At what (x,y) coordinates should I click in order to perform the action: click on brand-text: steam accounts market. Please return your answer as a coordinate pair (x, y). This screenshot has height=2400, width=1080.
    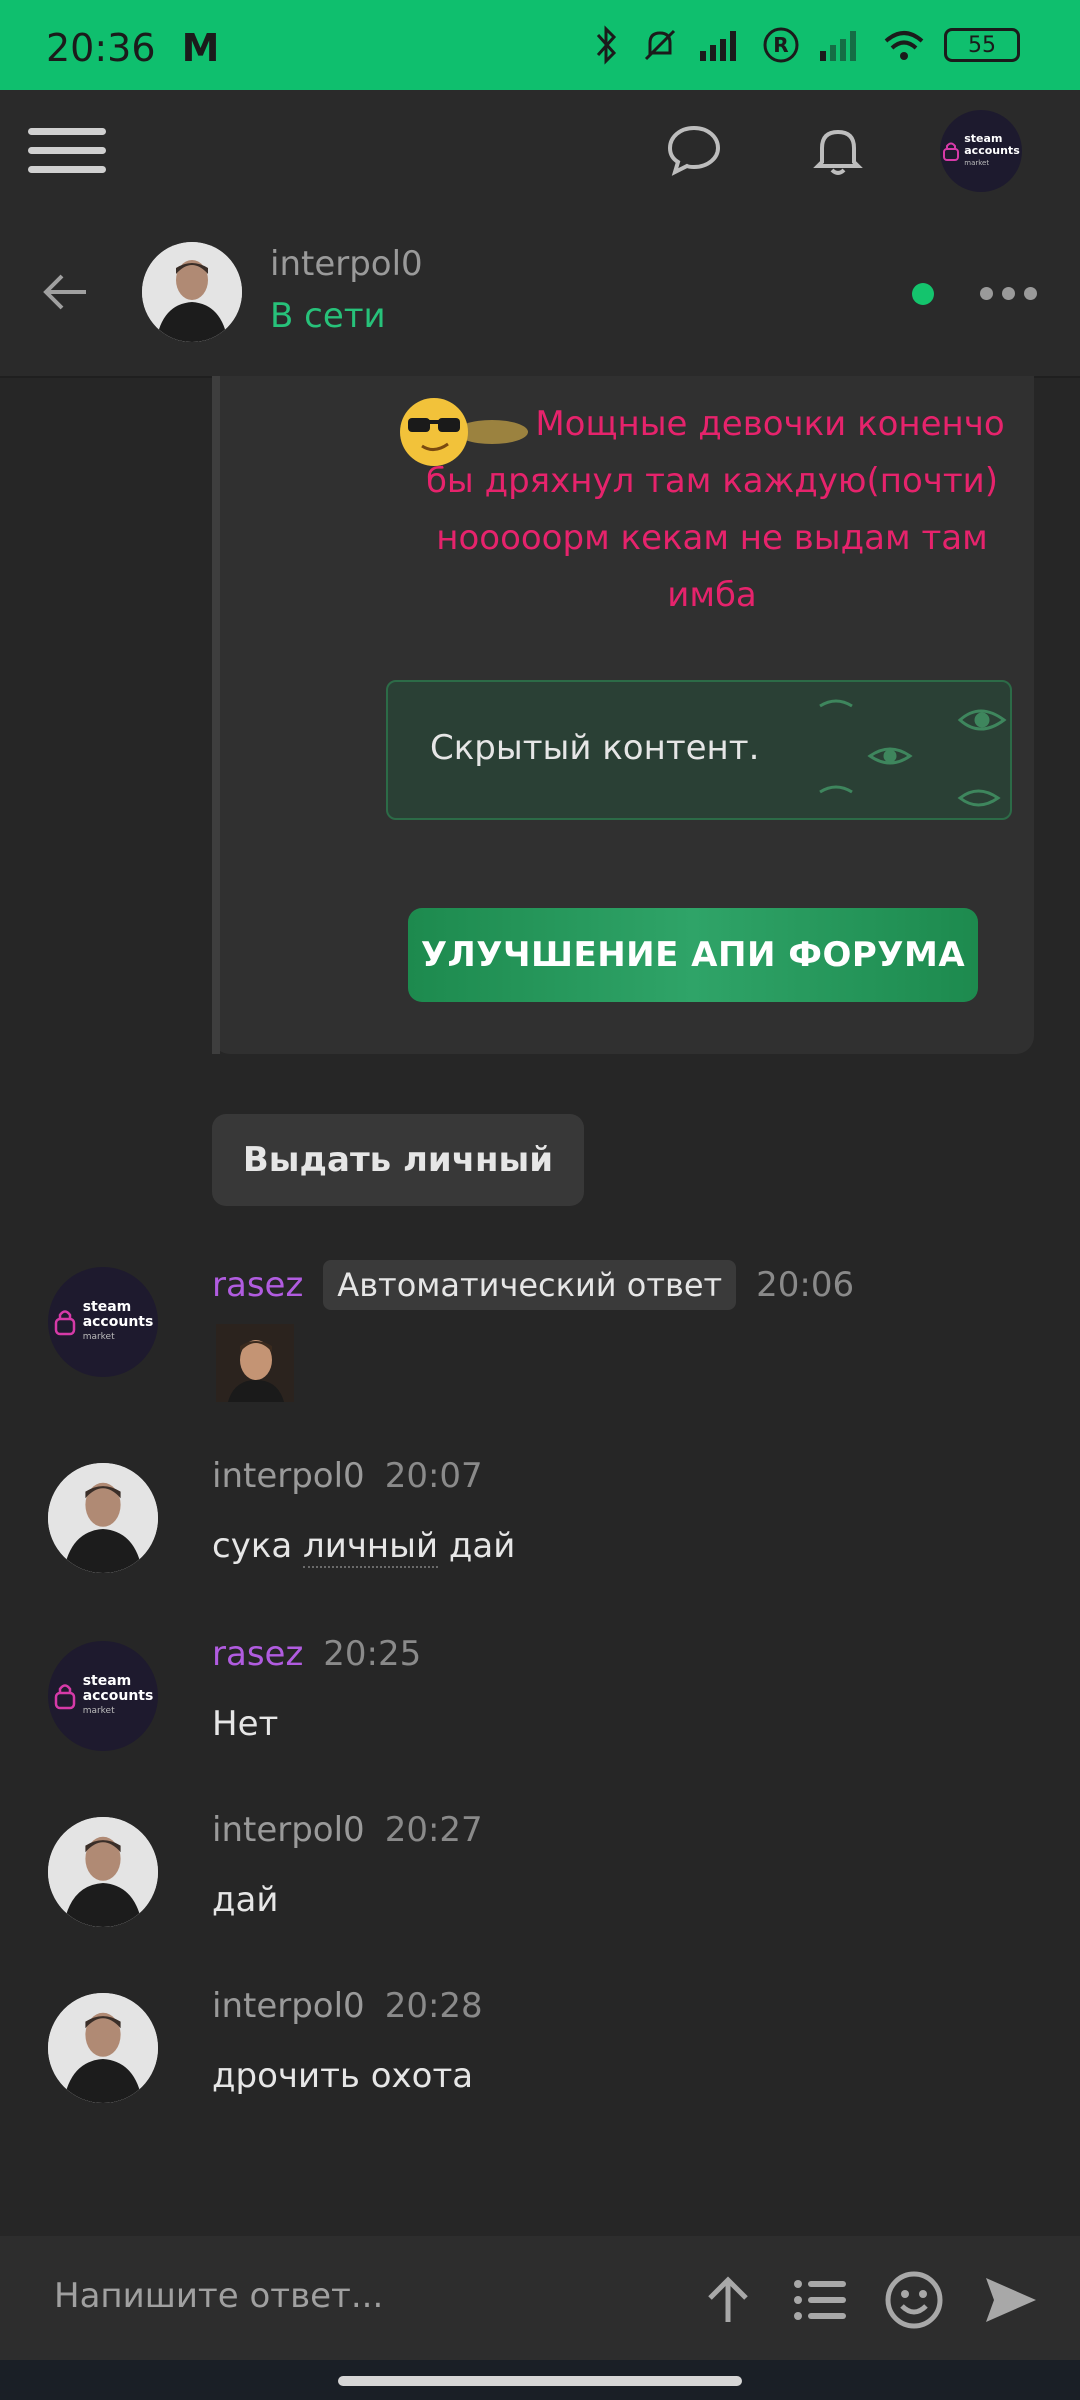
    Looking at the image, I should click on (992, 150).